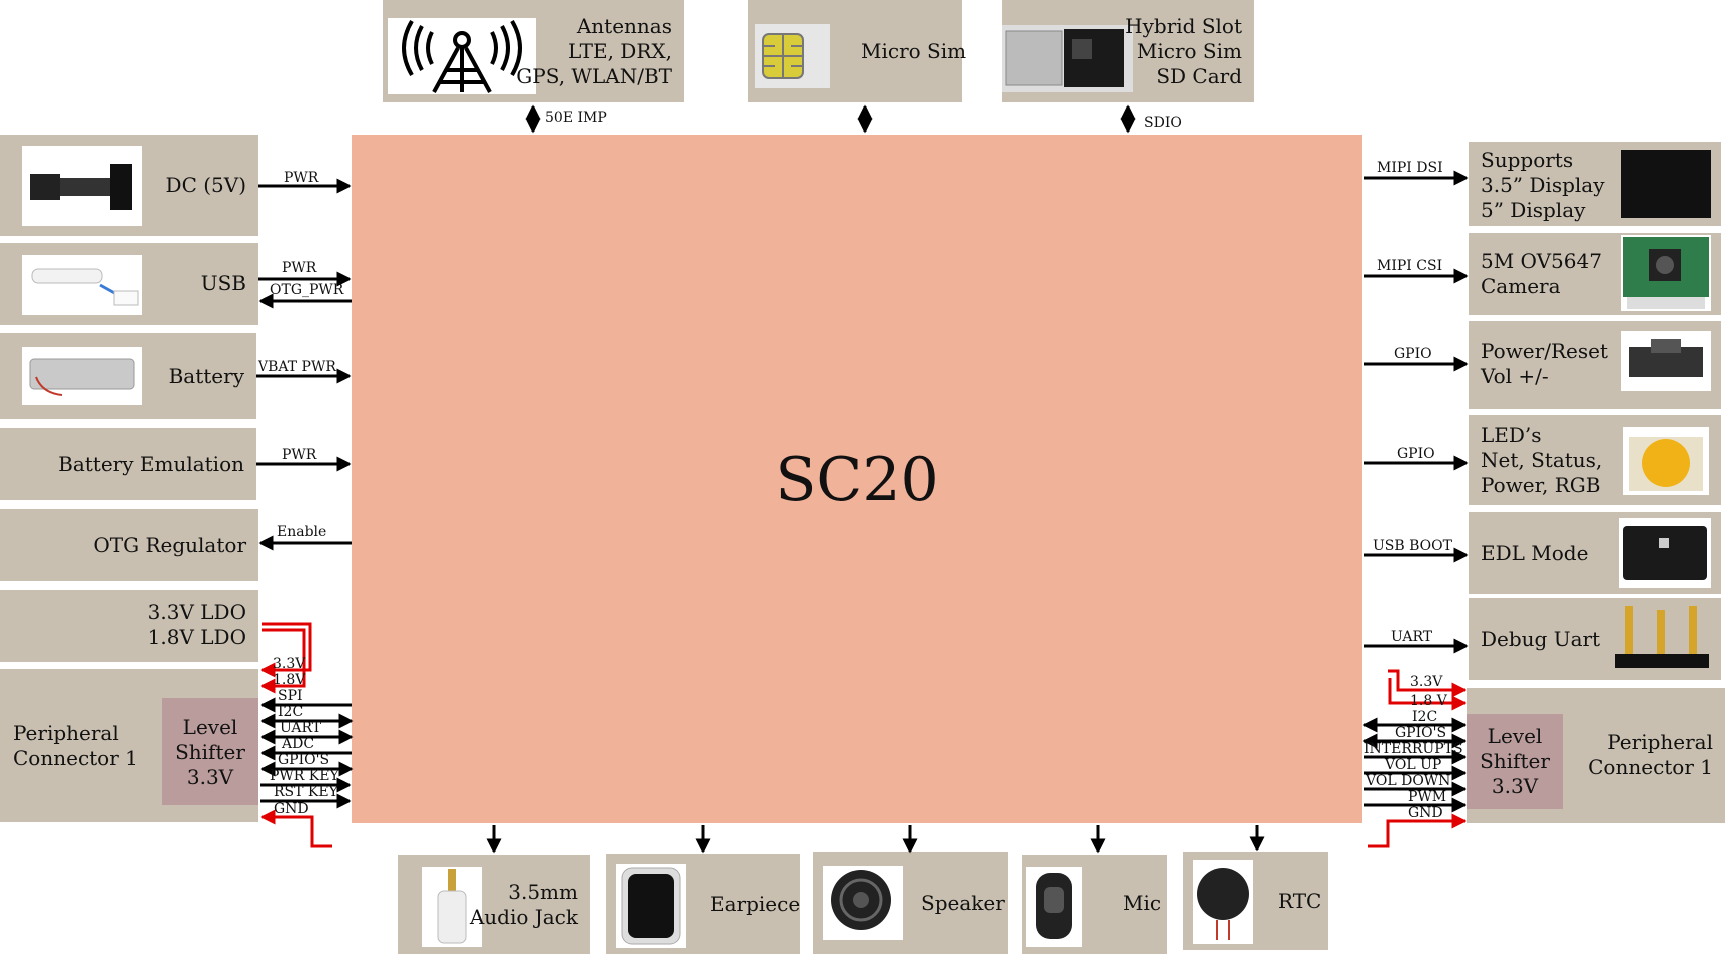  Describe the element at coordinates (1412, 637) in the screenshot. I see `uart-signal-label: UART` at that location.